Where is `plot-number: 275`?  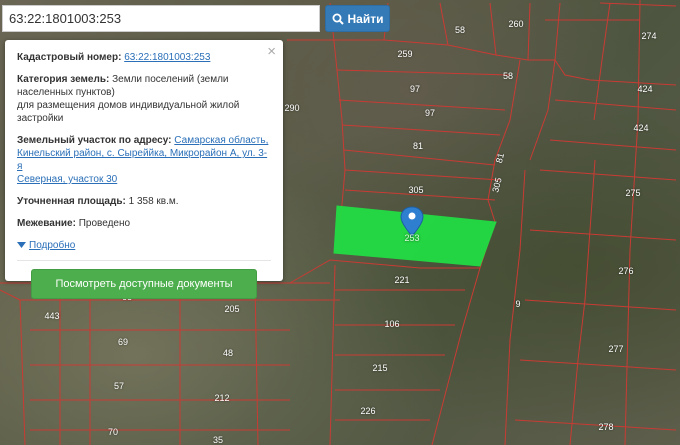
plot-number: 275 is located at coordinates (633, 193).